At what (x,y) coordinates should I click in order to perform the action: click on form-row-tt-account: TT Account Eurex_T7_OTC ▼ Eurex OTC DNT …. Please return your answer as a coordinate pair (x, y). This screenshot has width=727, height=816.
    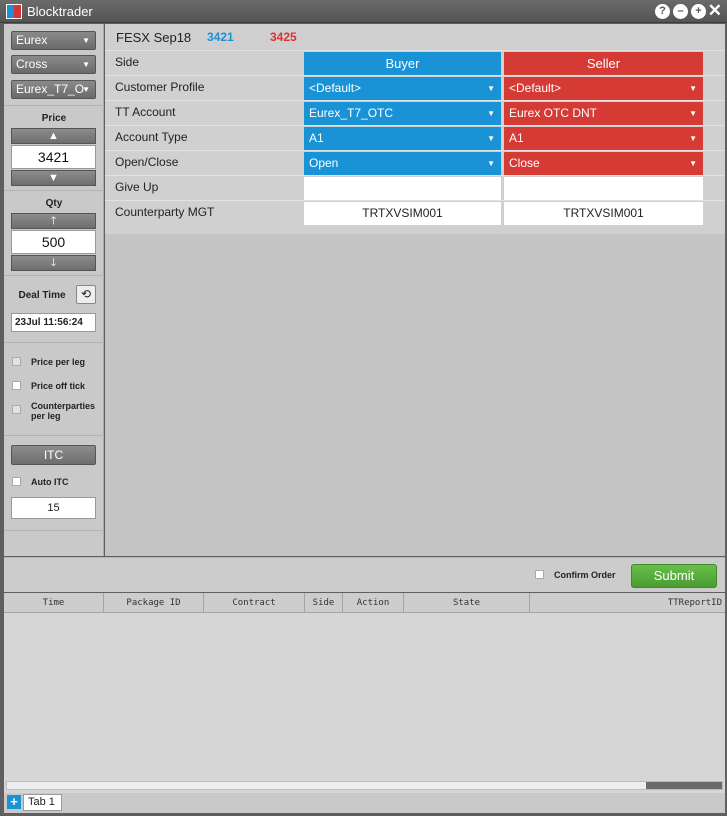
    Looking at the image, I should click on (415, 112).